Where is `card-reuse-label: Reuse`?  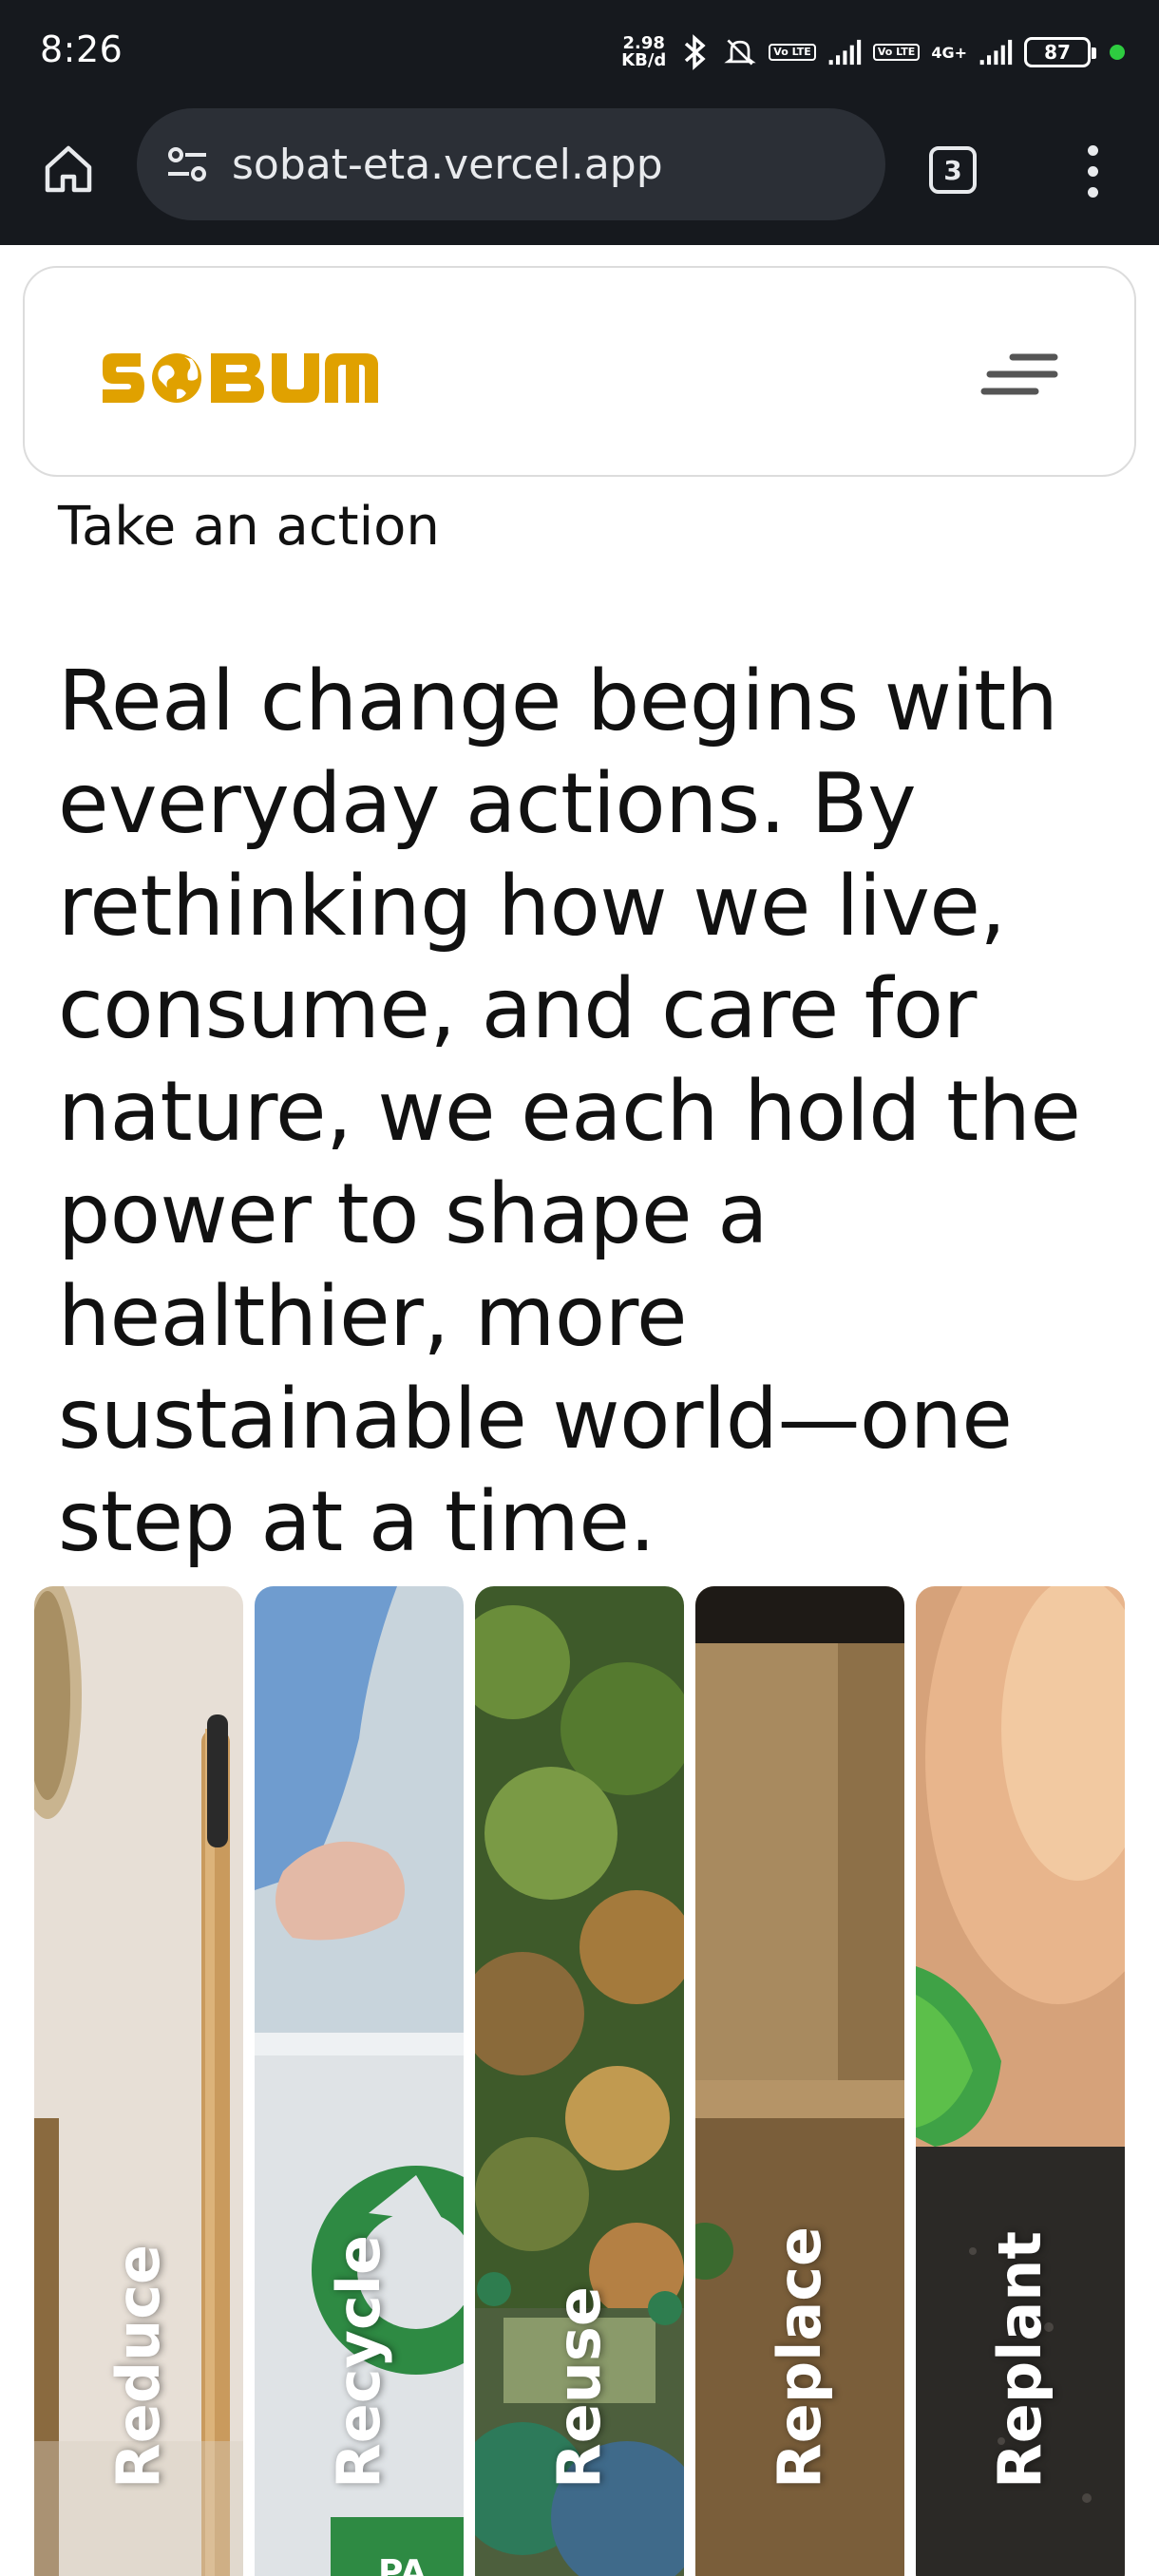
card-reuse-label: Reuse is located at coordinates (579, 2387).